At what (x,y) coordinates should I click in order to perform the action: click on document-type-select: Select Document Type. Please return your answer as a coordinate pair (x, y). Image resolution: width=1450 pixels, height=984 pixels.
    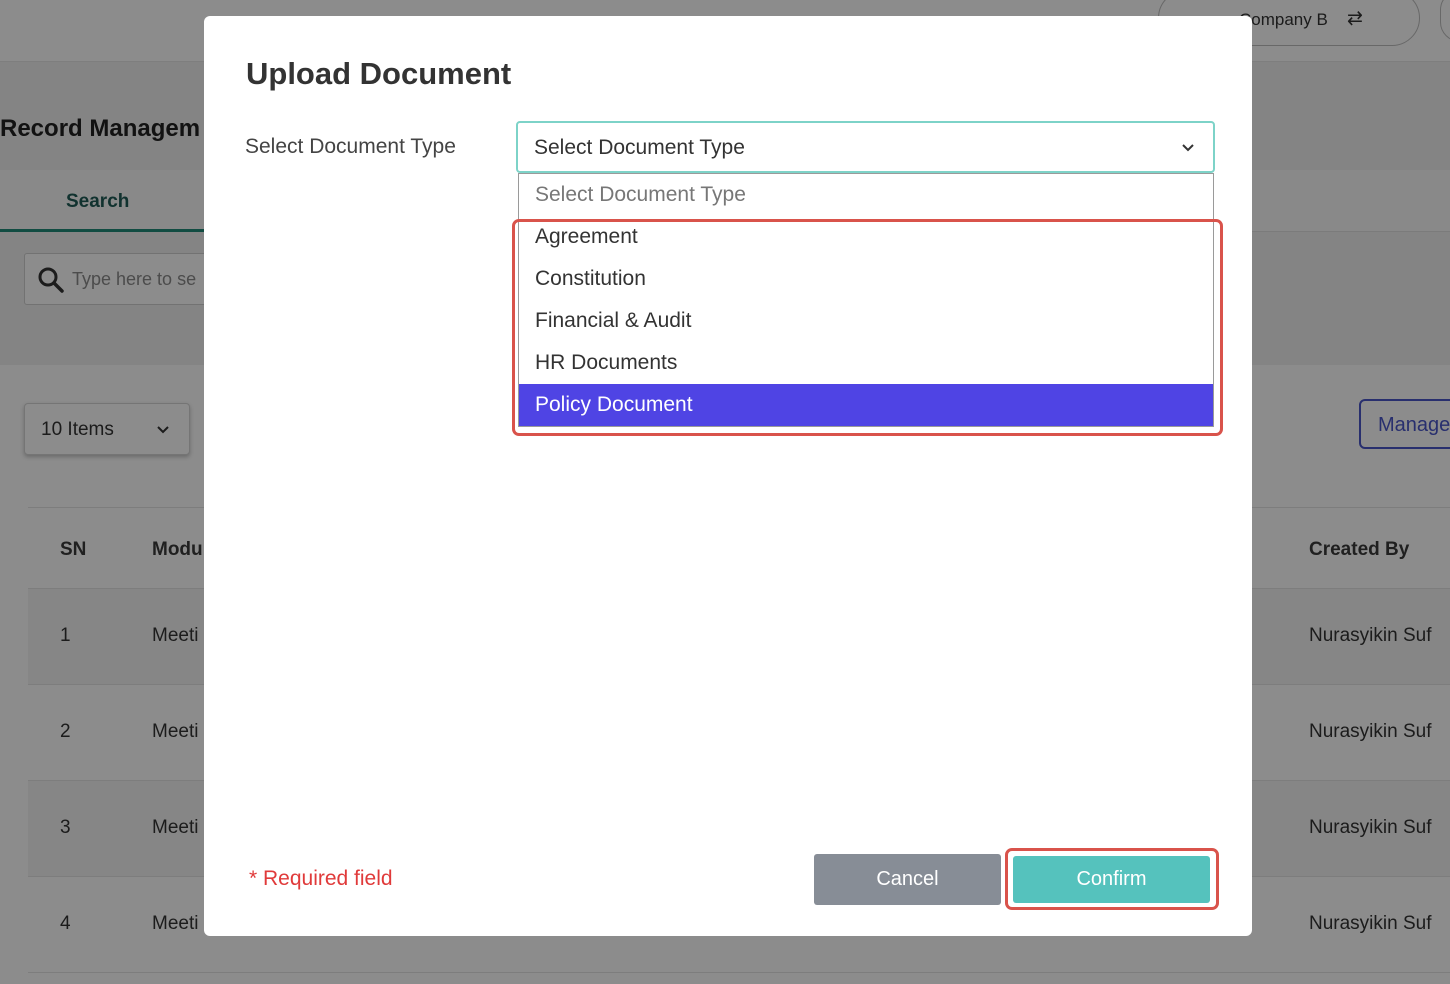
    Looking at the image, I should click on (865, 147).